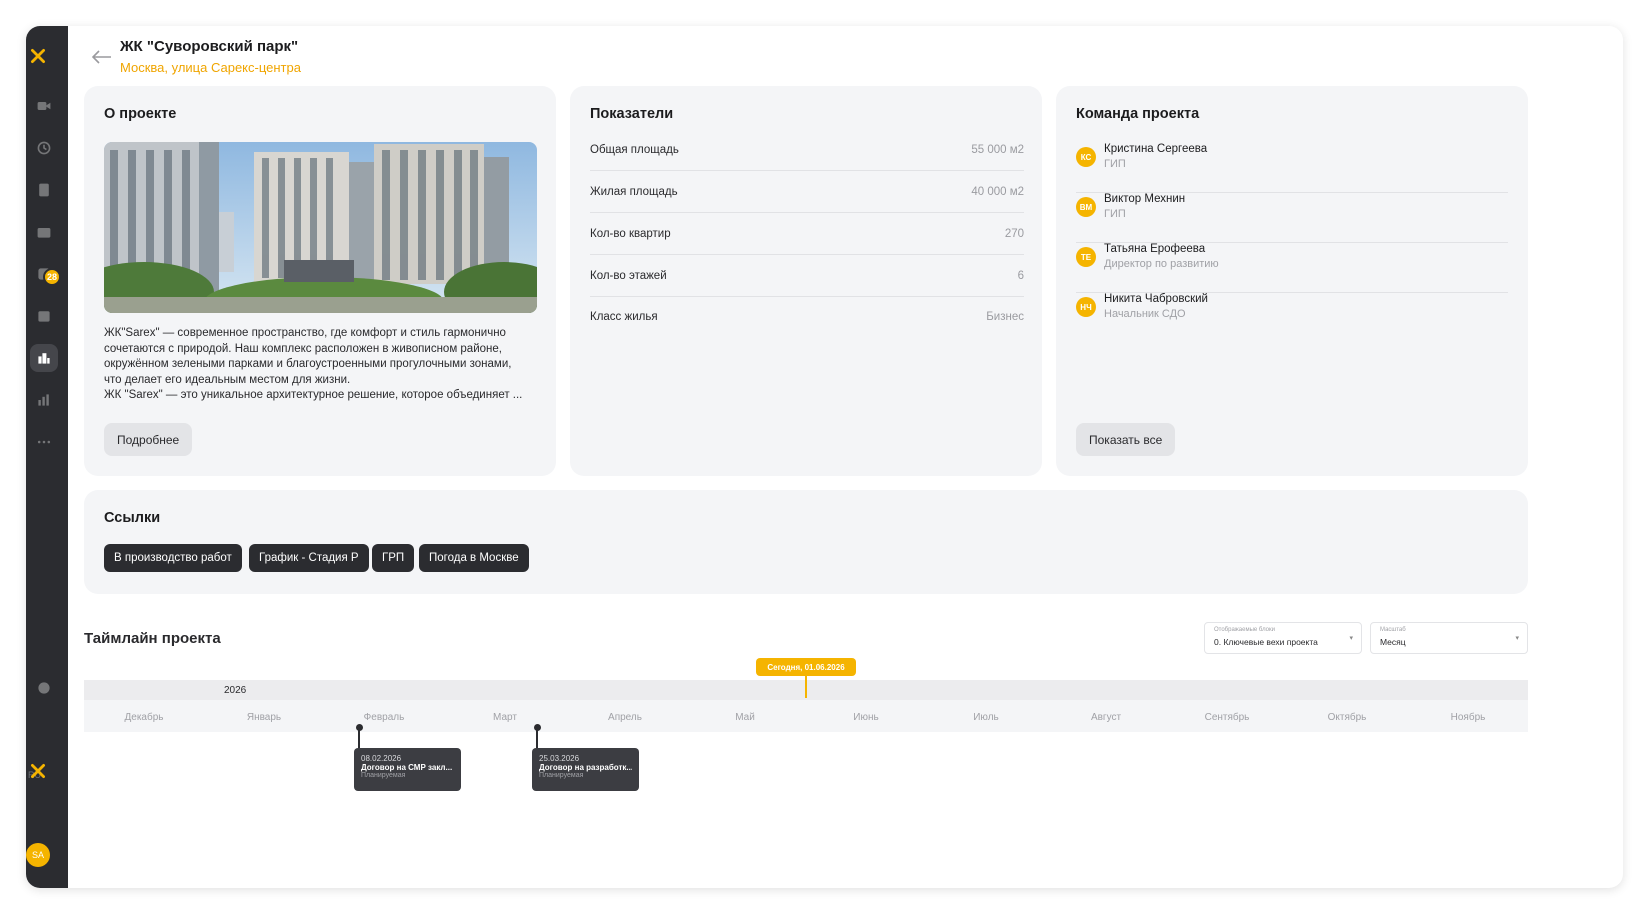  What do you see at coordinates (173, 558) in the screenshot?
I see `link-production: В производство работ` at bounding box center [173, 558].